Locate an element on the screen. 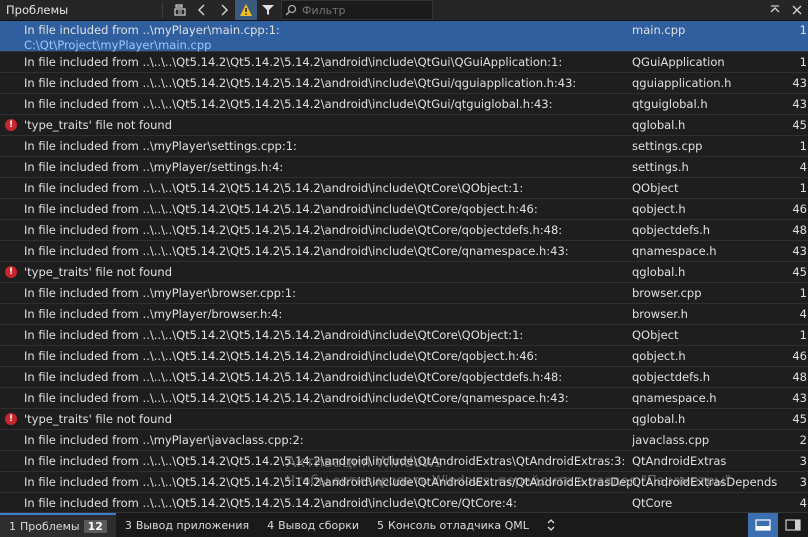  tab-application-output: 3 Вывод приложения is located at coordinates (187, 525).